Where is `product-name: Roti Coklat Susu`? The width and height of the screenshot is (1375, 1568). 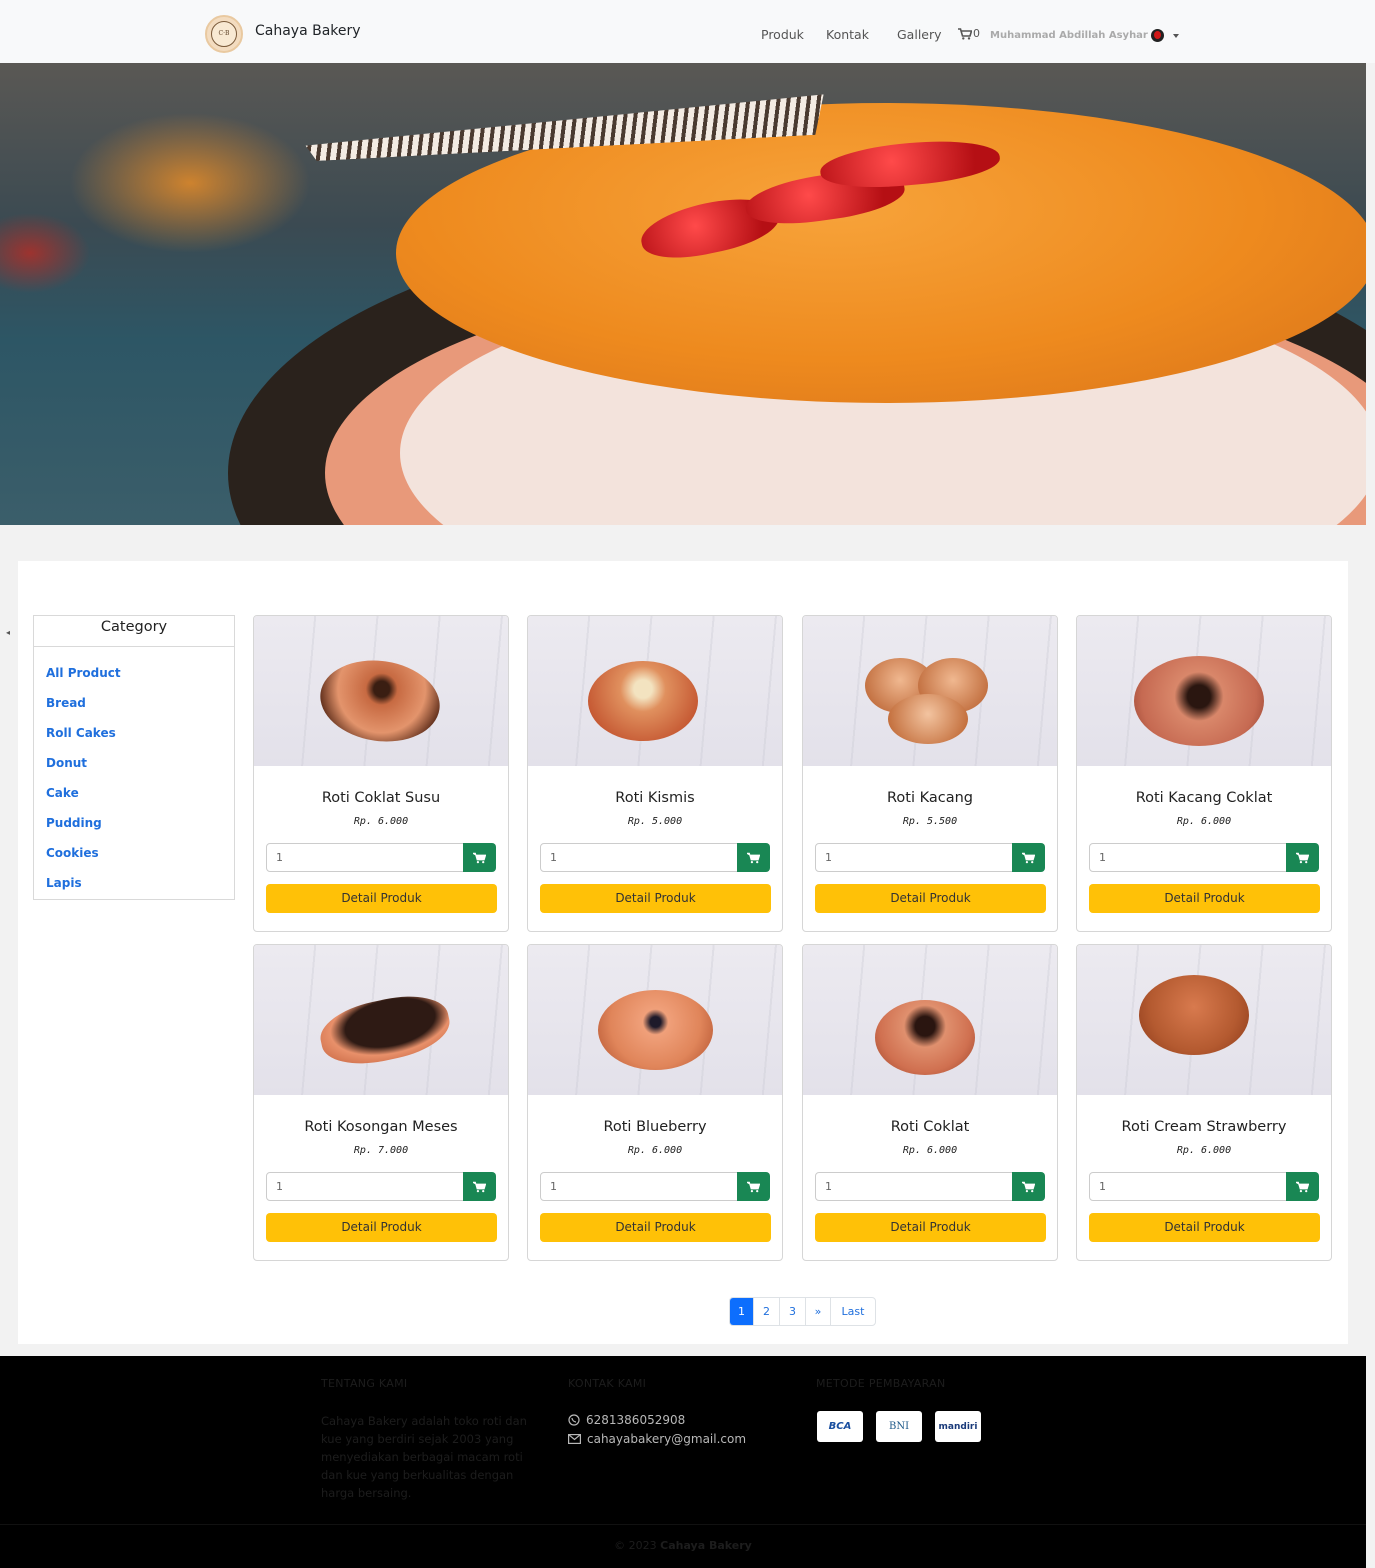 product-name: Roti Coklat Susu is located at coordinates (381, 798).